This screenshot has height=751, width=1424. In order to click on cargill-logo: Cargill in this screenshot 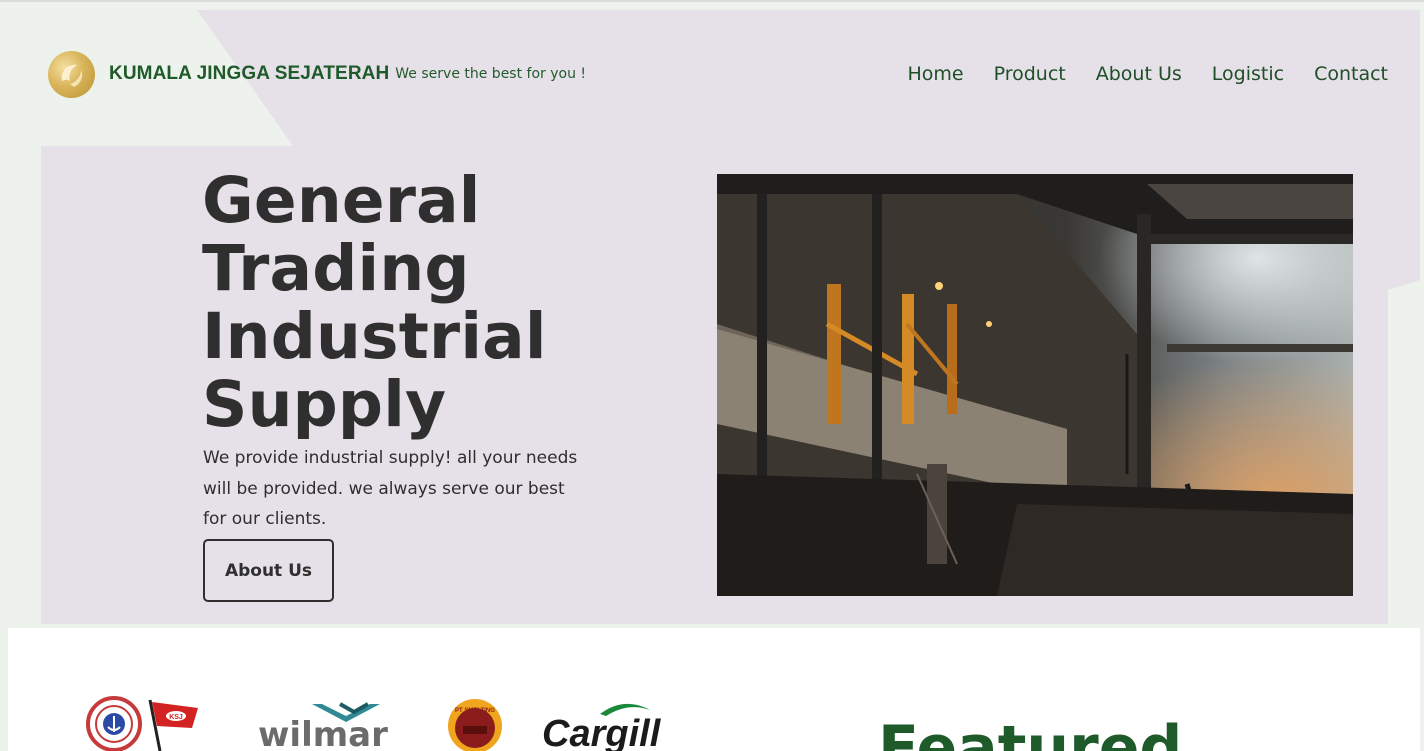, I will do `click(602, 724)`.